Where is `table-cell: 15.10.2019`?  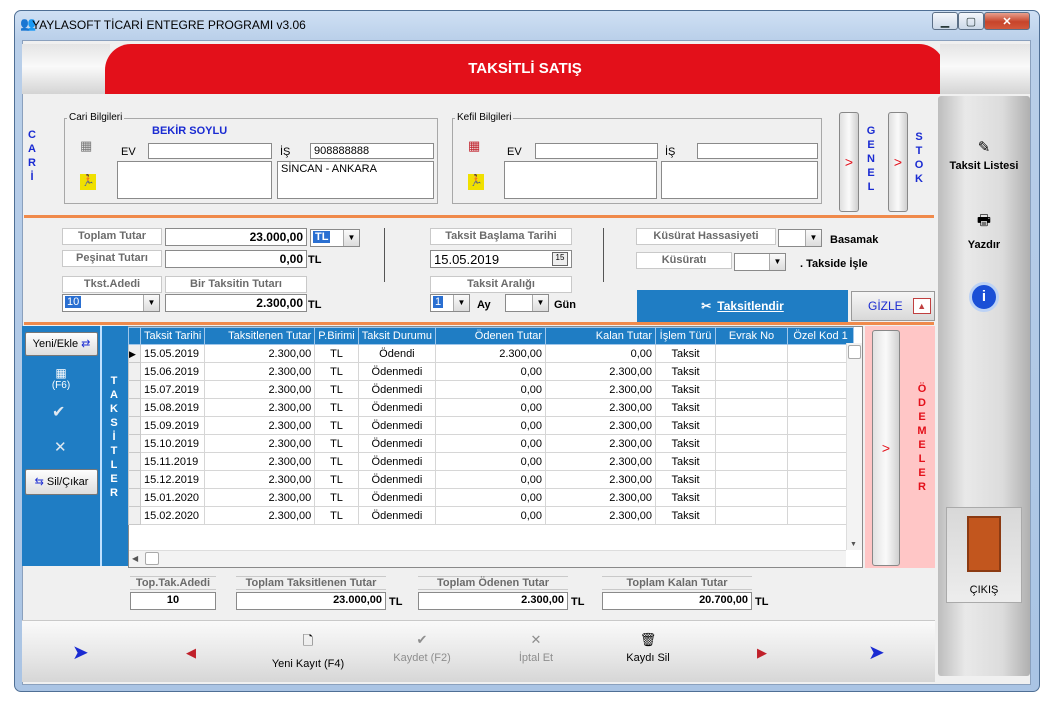
table-cell: 15.10.2019 is located at coordinates (172, 443).